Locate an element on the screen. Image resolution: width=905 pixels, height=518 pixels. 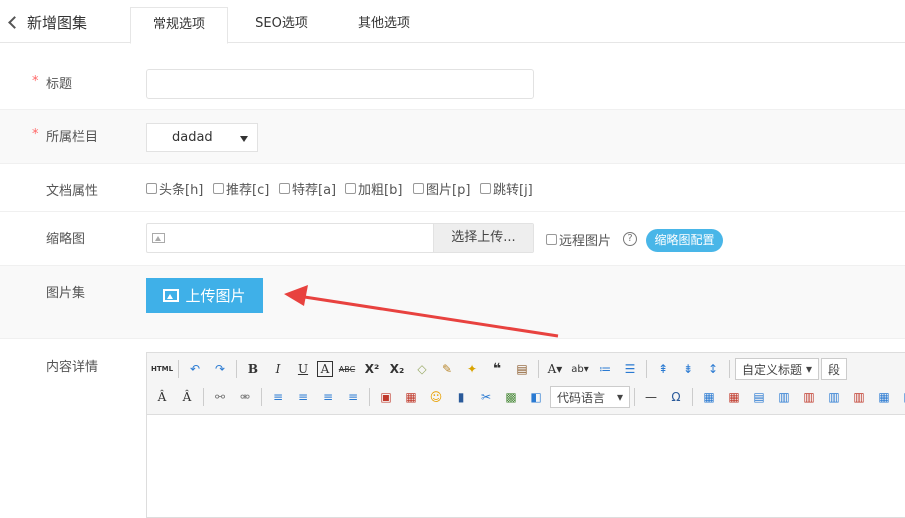
format-painter-icon: ✎ is located at coordinates (447, 369).